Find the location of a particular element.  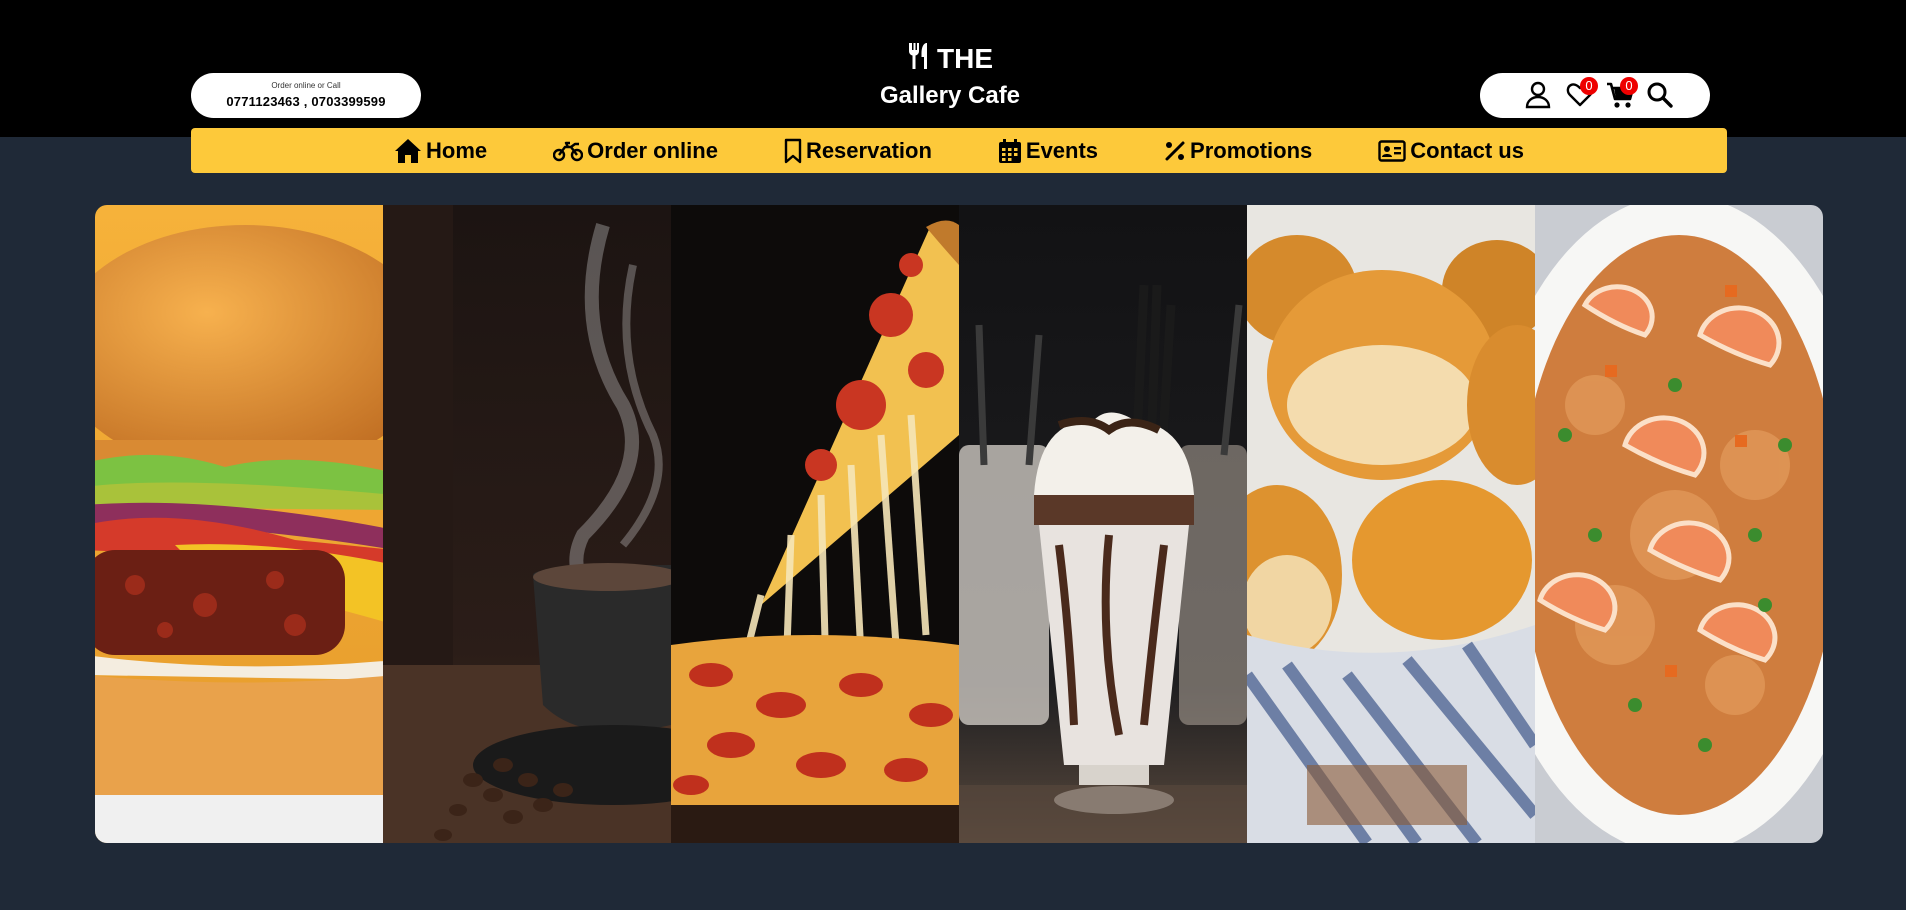

brand-line1: THE is located at coordinates (965, 58).